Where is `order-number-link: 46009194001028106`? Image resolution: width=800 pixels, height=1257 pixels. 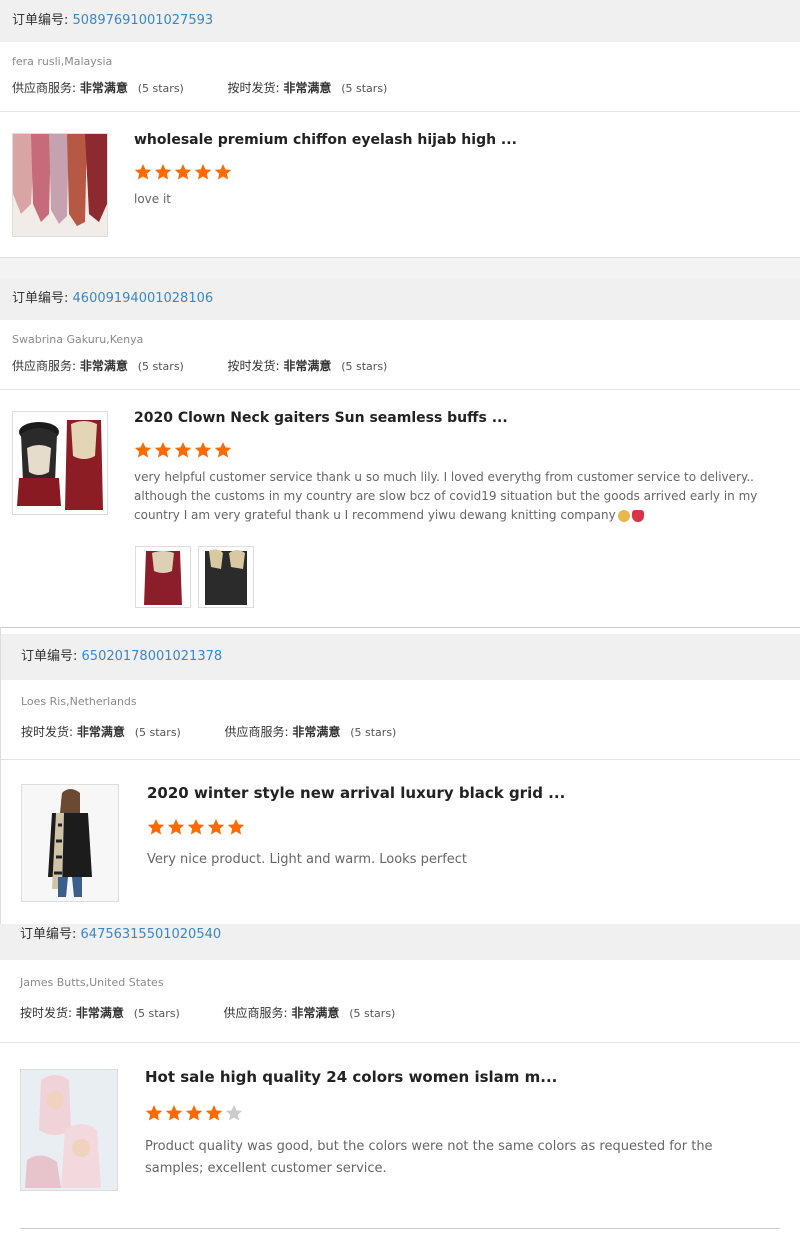 order-number-link: 46009194001028106 is located at coordinates (143, 298).